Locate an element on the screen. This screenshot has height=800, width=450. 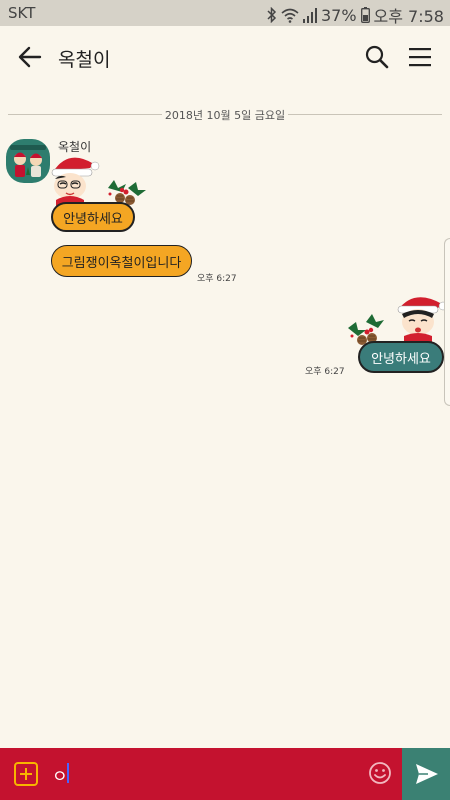
emoji-button is located at coordinates (380, 773).